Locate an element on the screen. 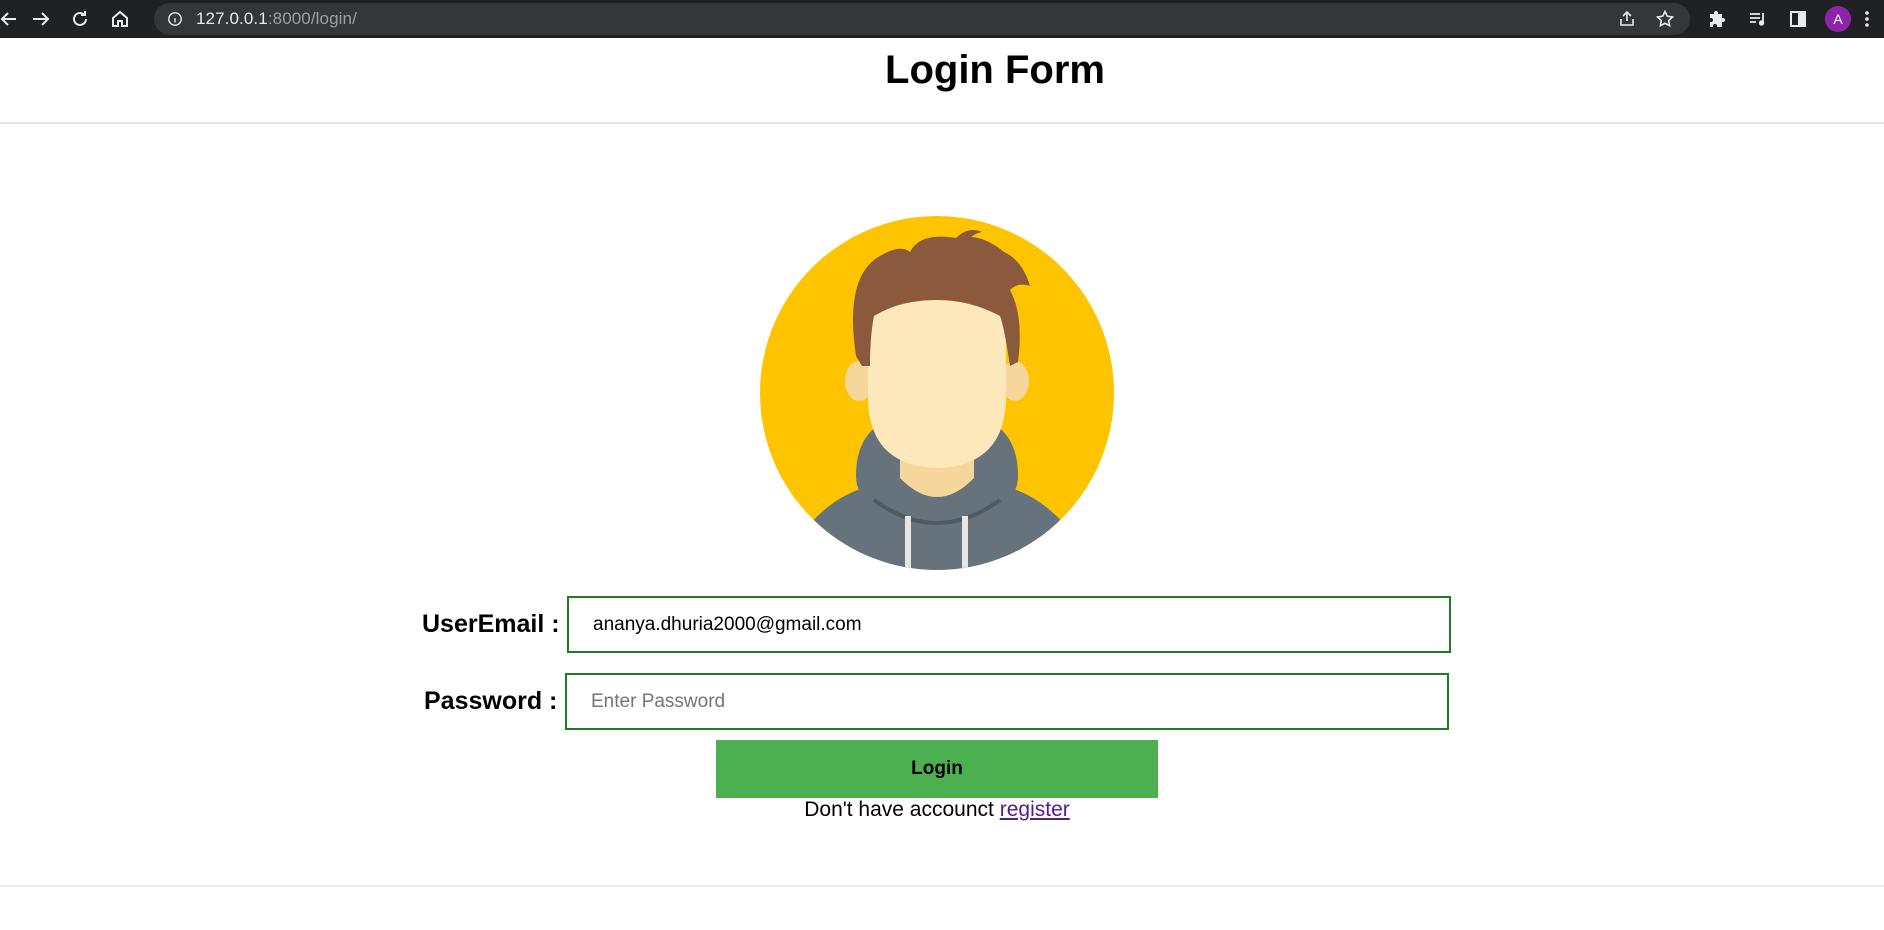  home-icon is located at coordinates (120, 18).